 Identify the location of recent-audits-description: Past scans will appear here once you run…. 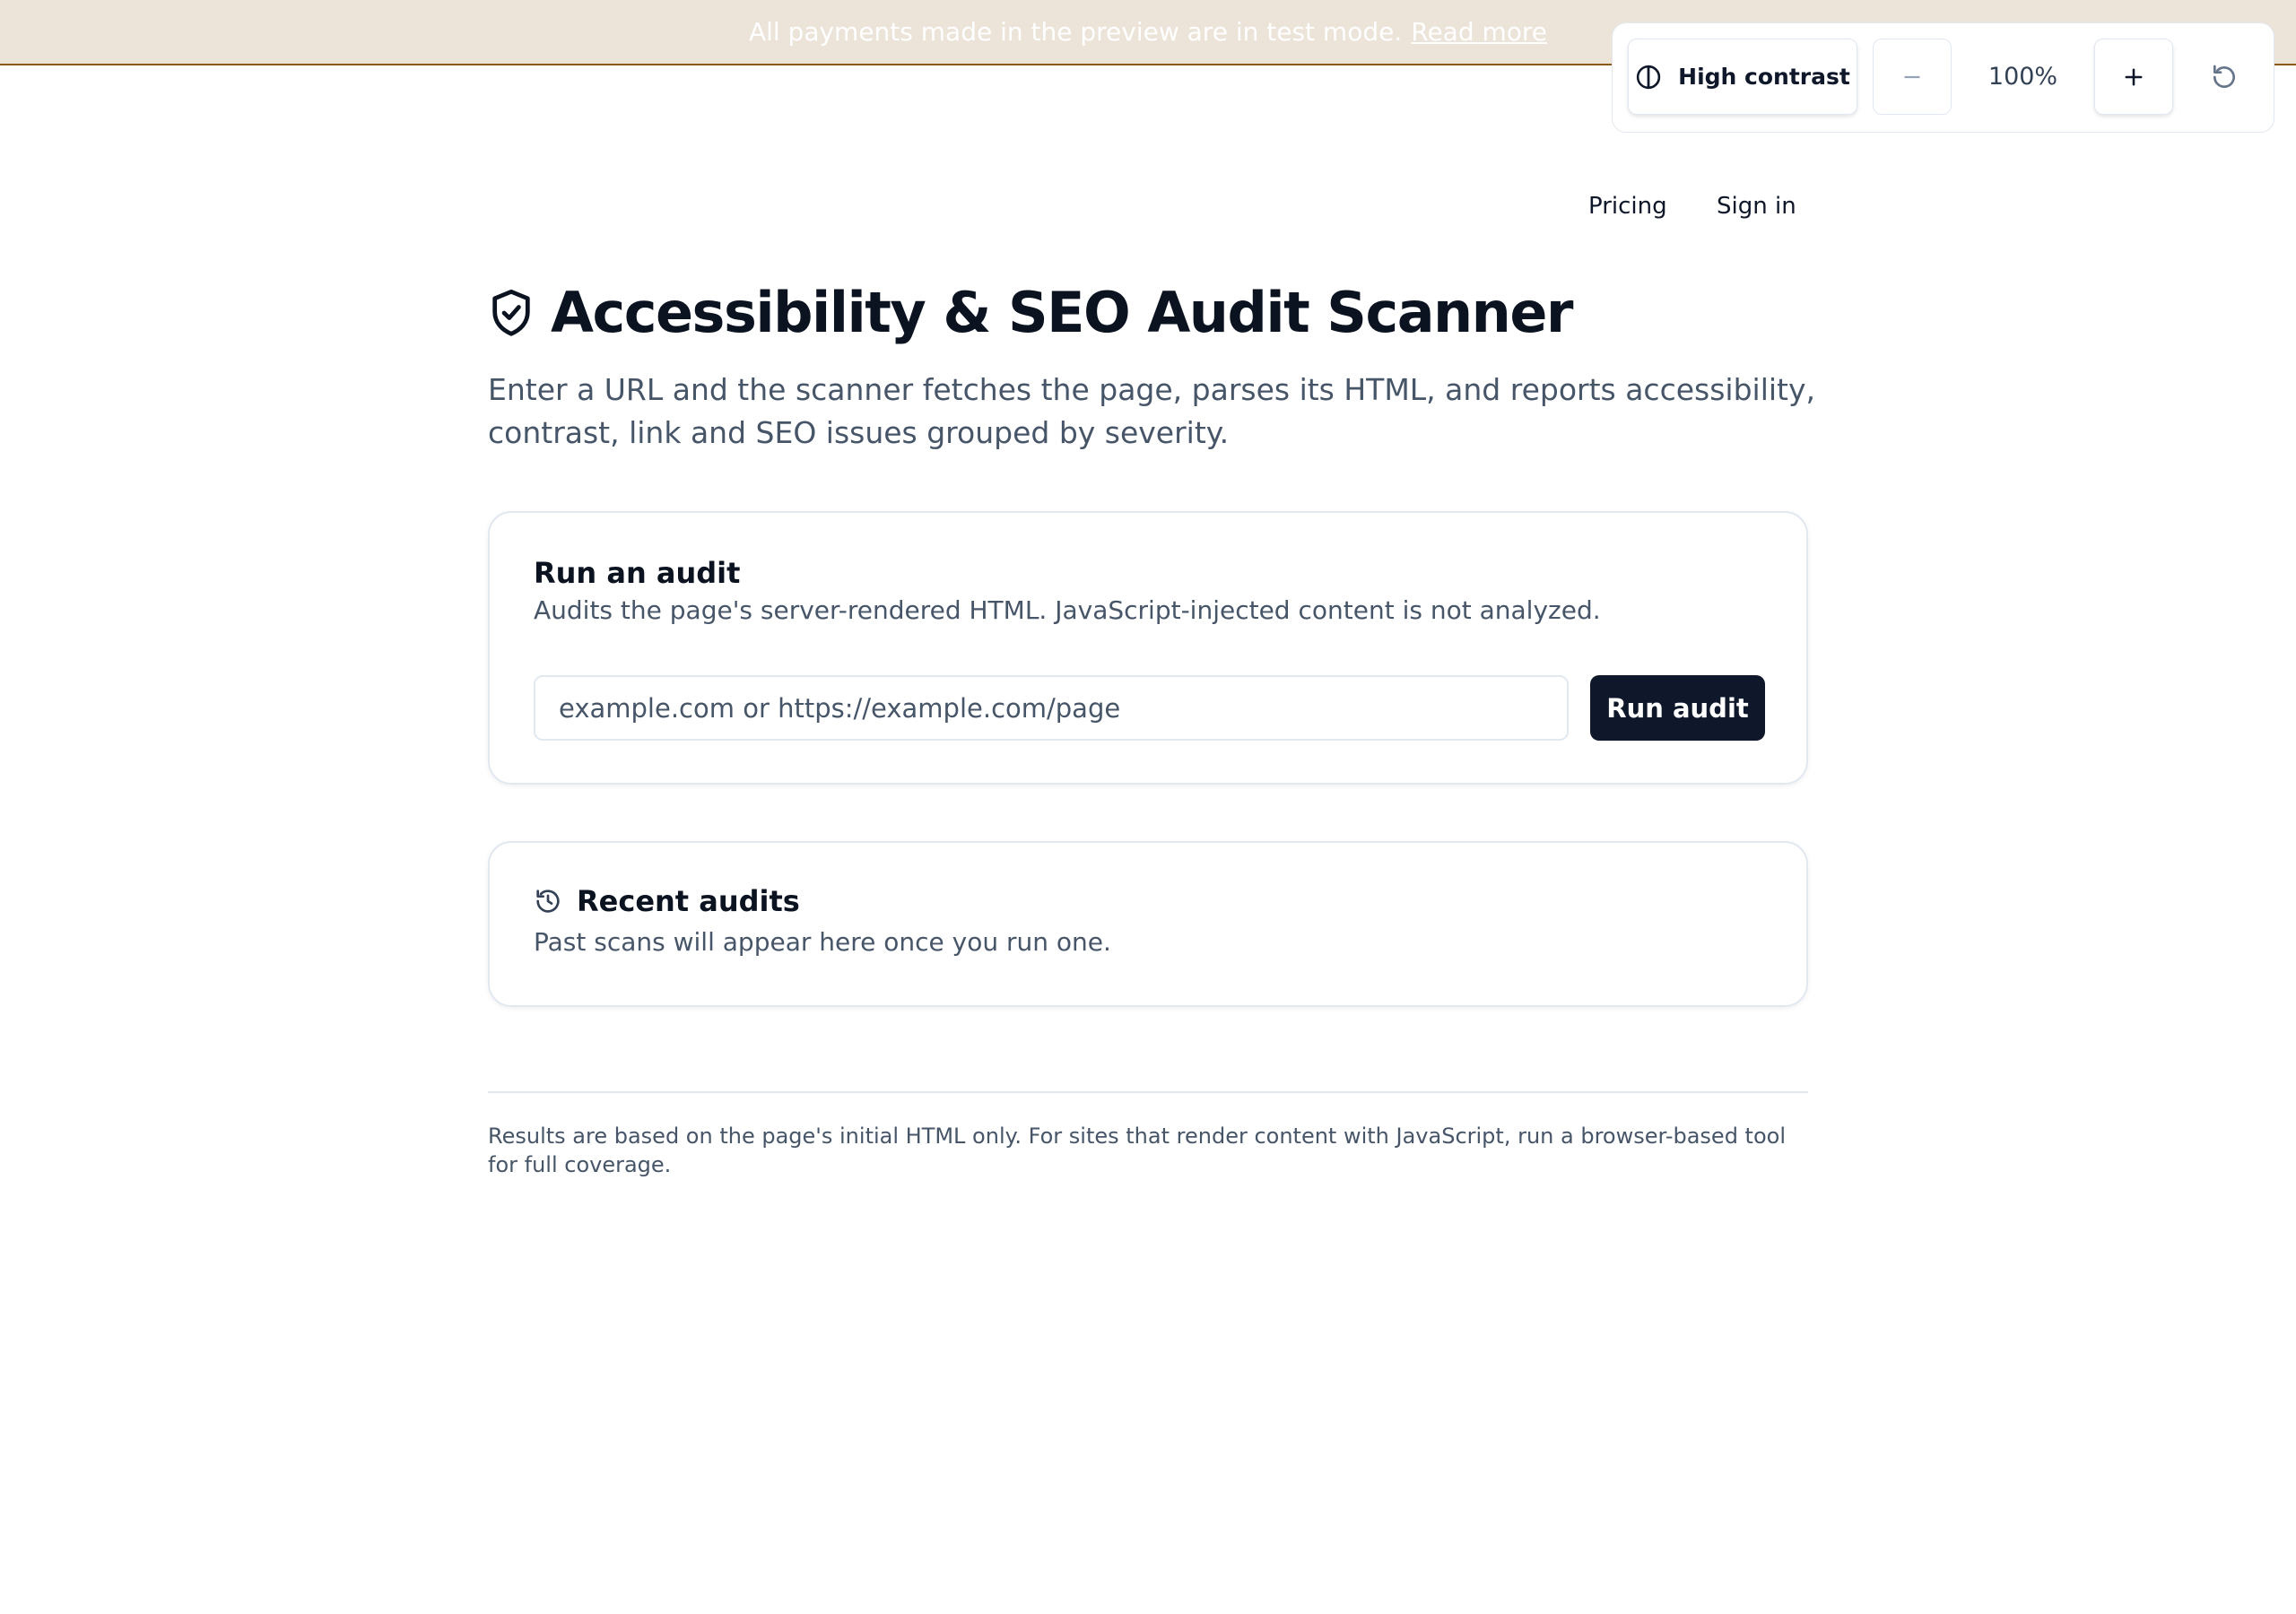
(822, 942).